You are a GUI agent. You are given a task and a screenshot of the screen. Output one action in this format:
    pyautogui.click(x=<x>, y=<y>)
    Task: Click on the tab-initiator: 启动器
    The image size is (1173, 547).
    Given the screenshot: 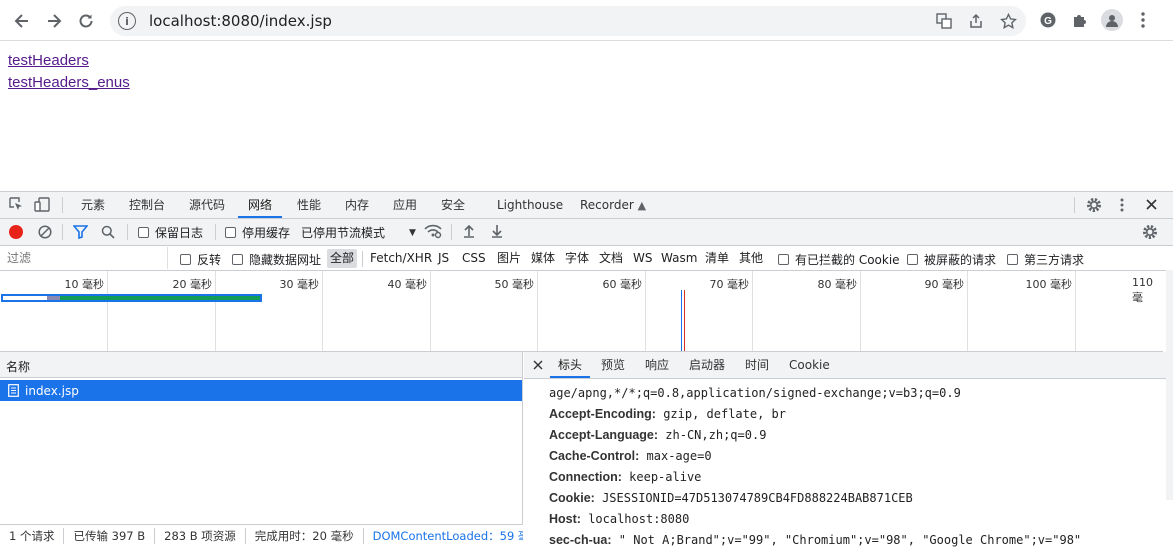 What is the action you would take?
    pyautogui.click(x=707, y=365)
    